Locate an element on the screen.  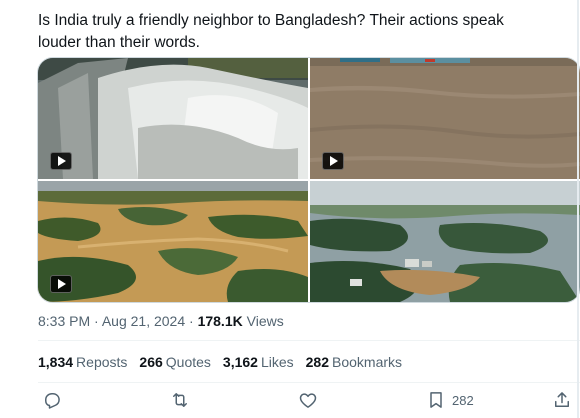
aerial-flood-village-scene is located at coordinates (445, 241).